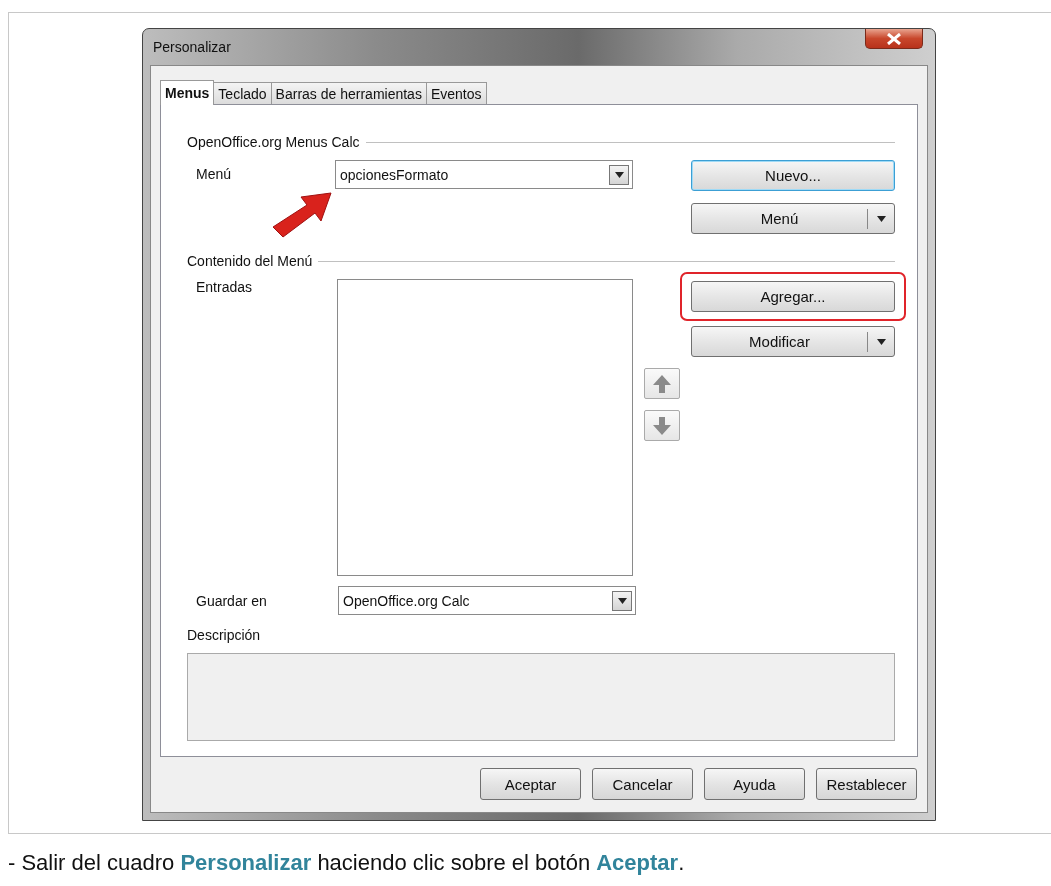 The height and width of the screenshot is (886, 1051). Describe the element at coordinates (214, 173) in the screenshot. I see `field-label: Menú` at that location.